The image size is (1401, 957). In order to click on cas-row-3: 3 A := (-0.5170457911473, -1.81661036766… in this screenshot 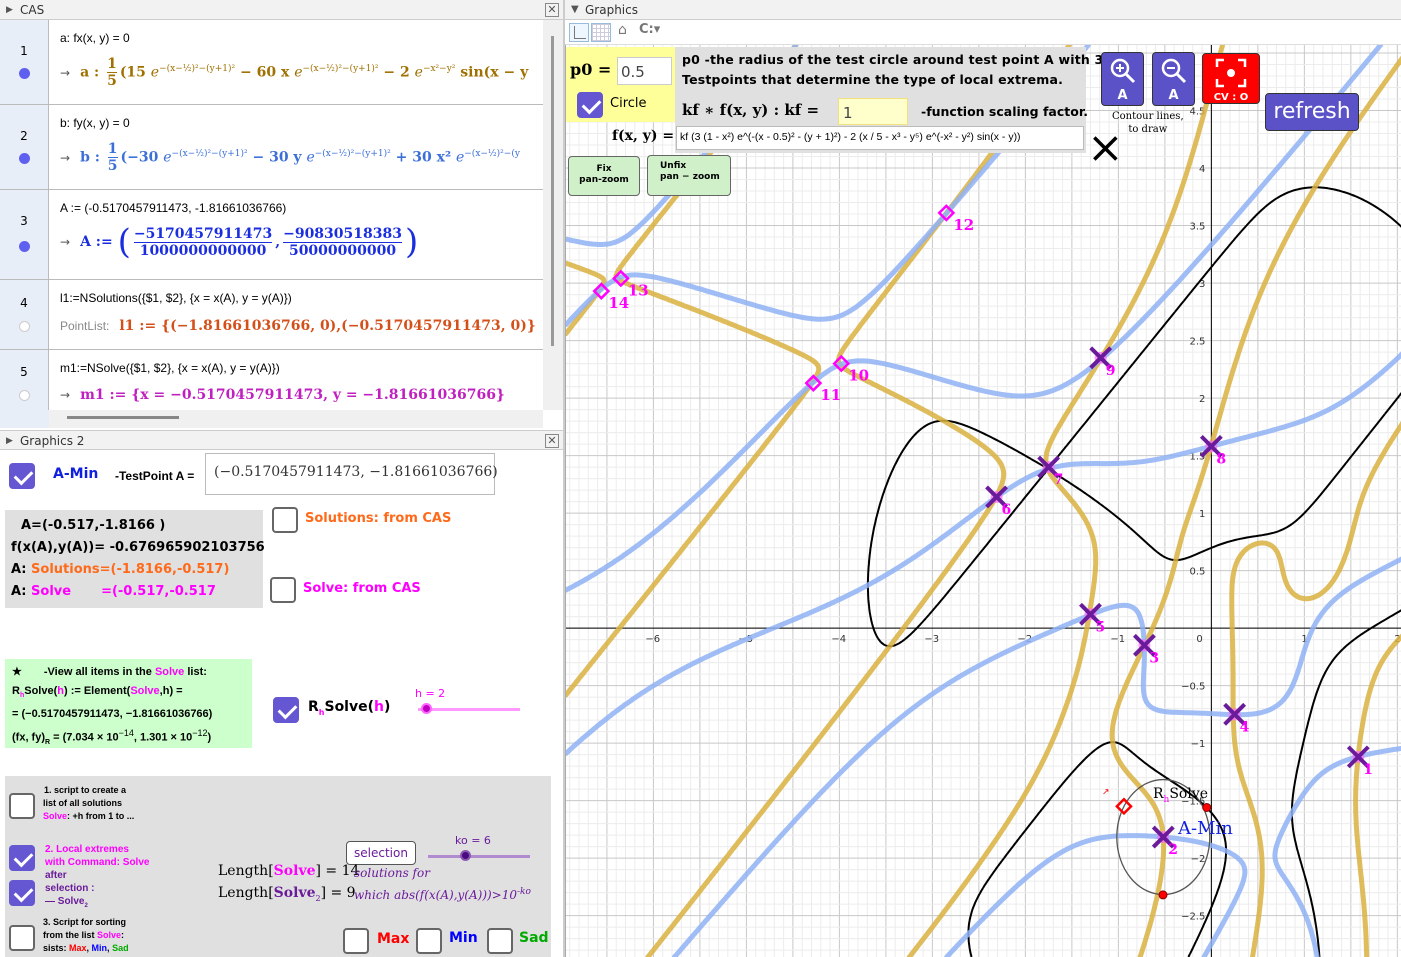, I will do `click(271, 235)`.